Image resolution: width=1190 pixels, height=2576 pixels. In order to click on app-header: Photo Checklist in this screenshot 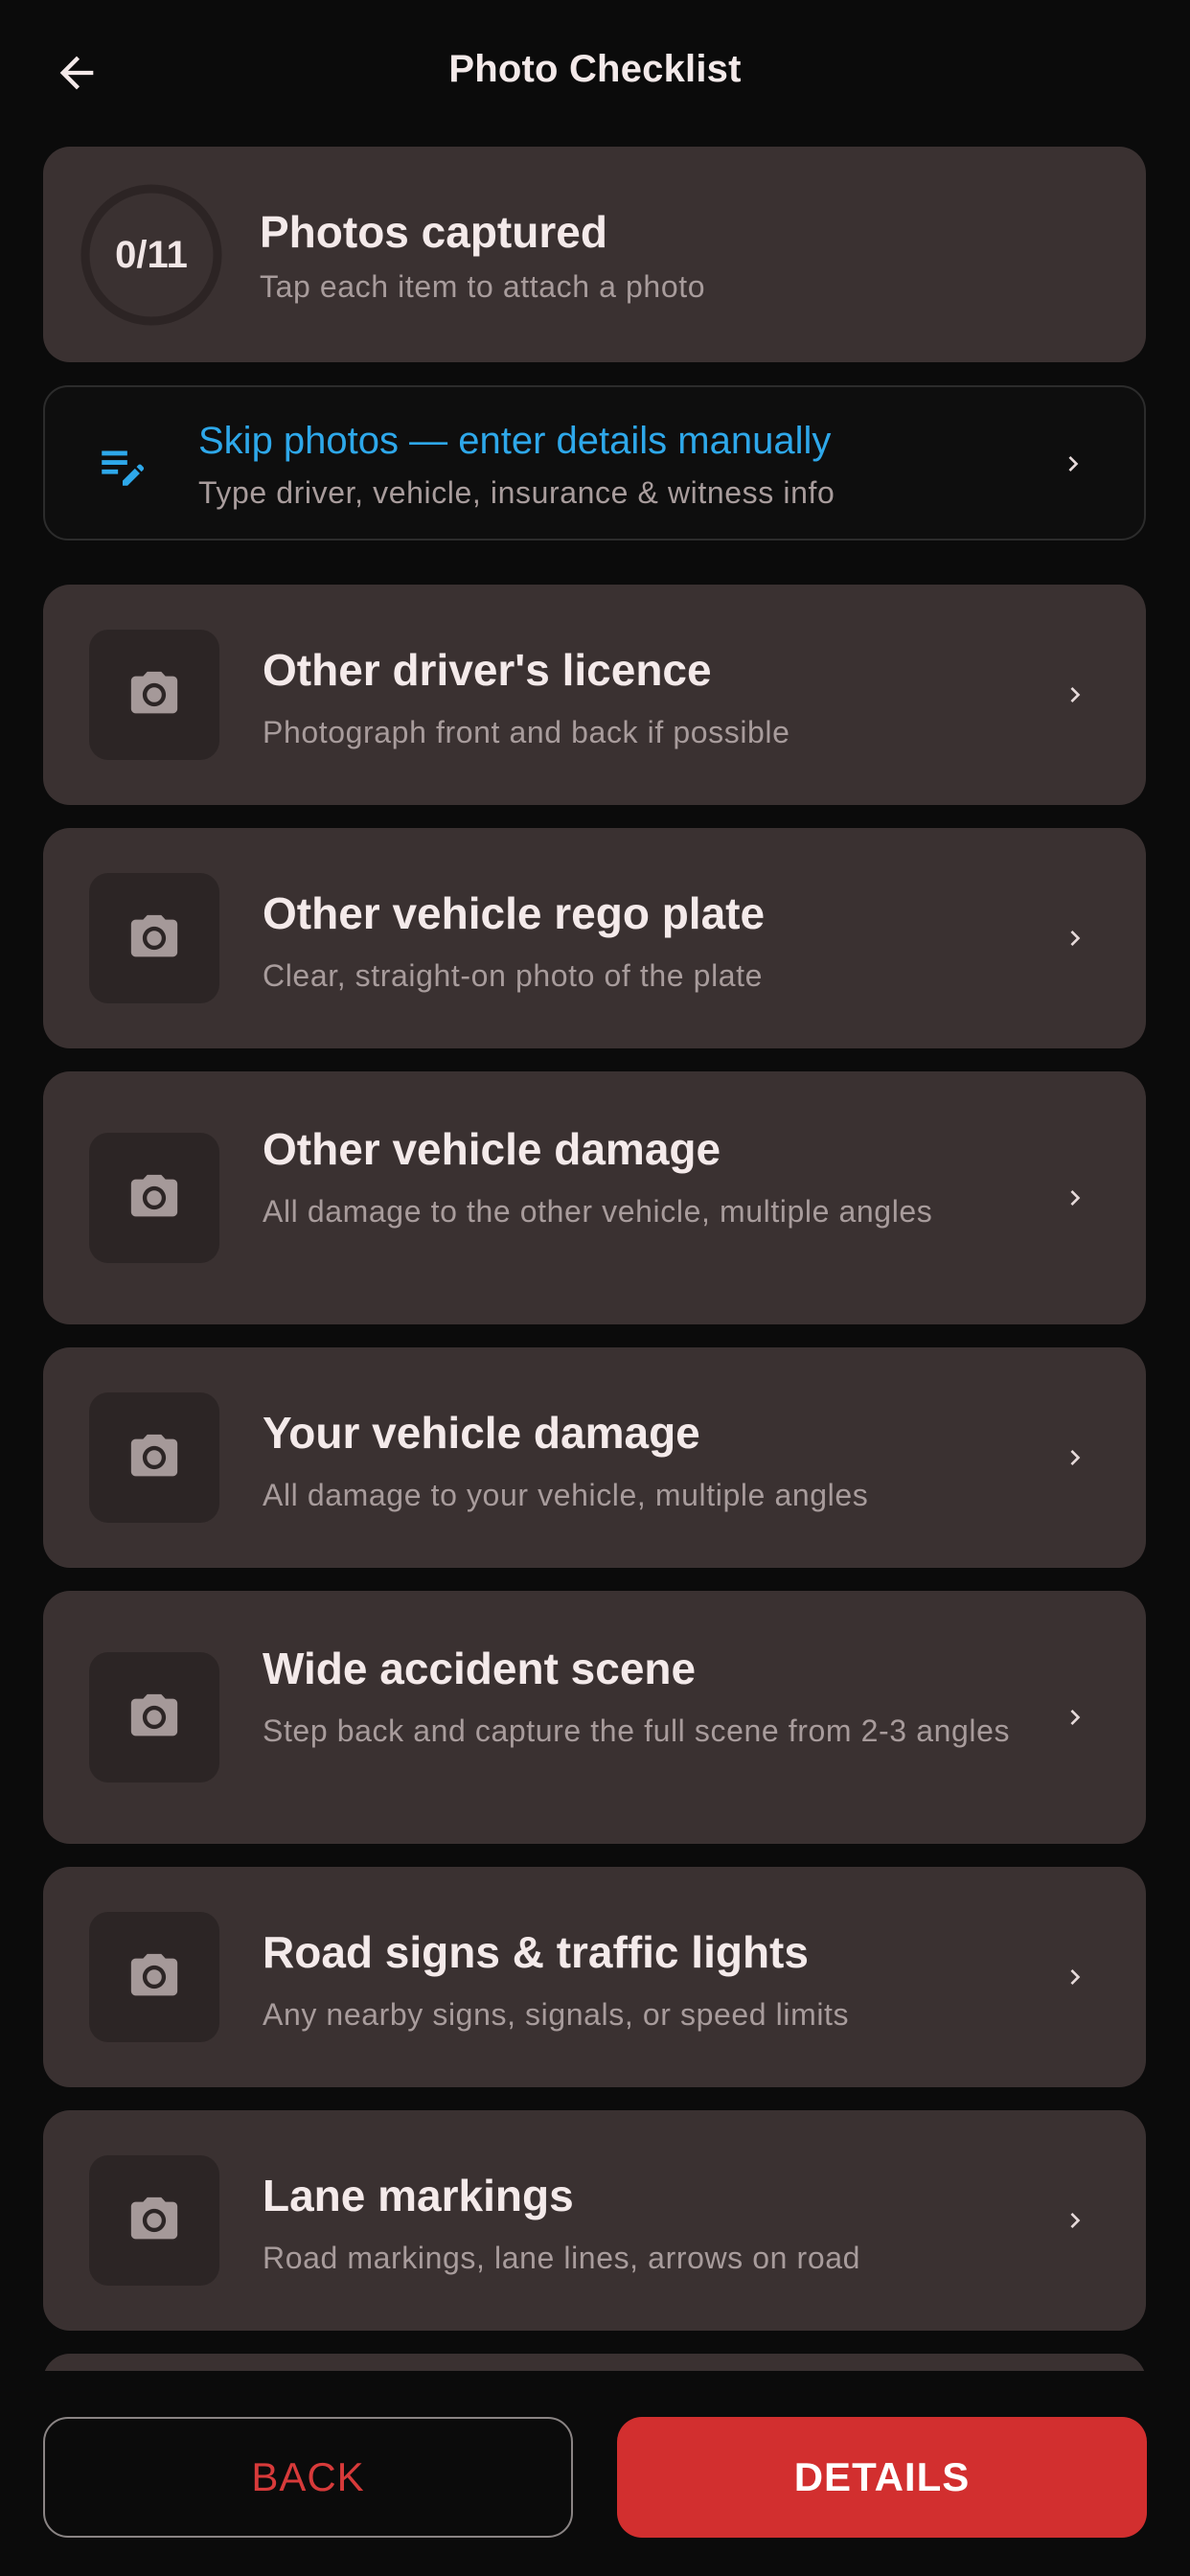, I will do `click(595, 72)`.